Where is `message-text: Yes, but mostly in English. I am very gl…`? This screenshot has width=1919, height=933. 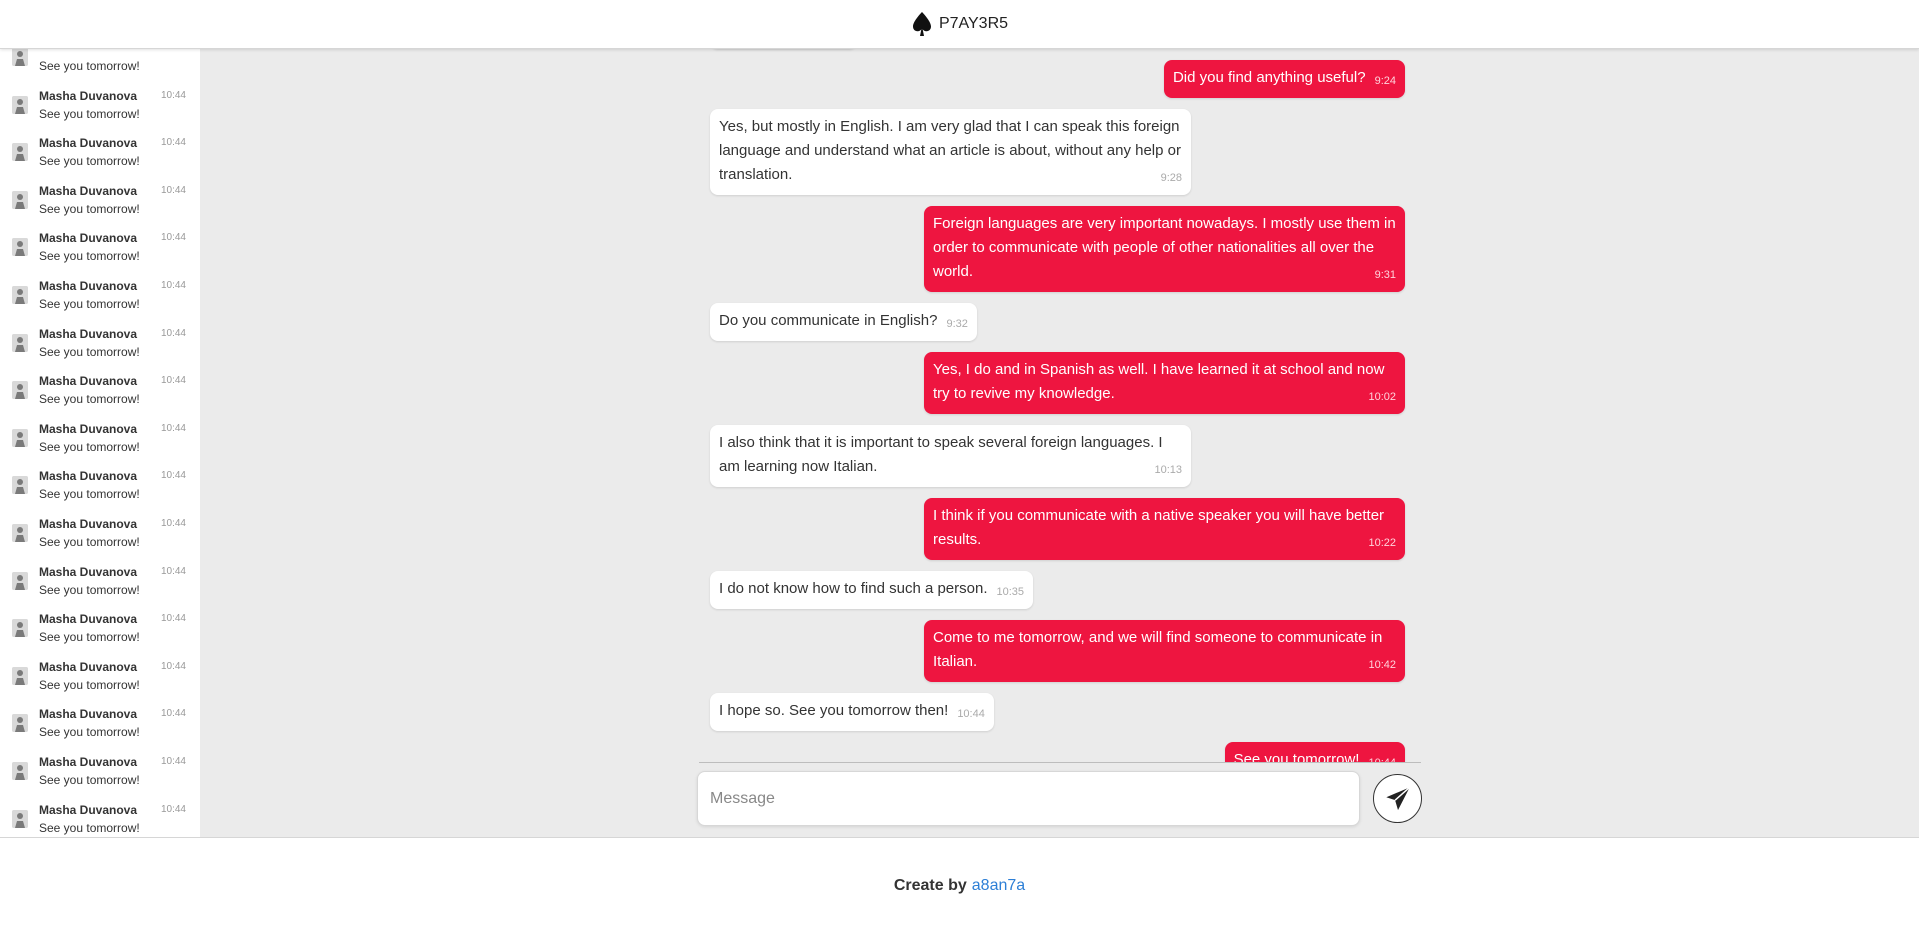
message-text: Yes, but mostly in English. I am very gl… is located at coordinates (950, 150).